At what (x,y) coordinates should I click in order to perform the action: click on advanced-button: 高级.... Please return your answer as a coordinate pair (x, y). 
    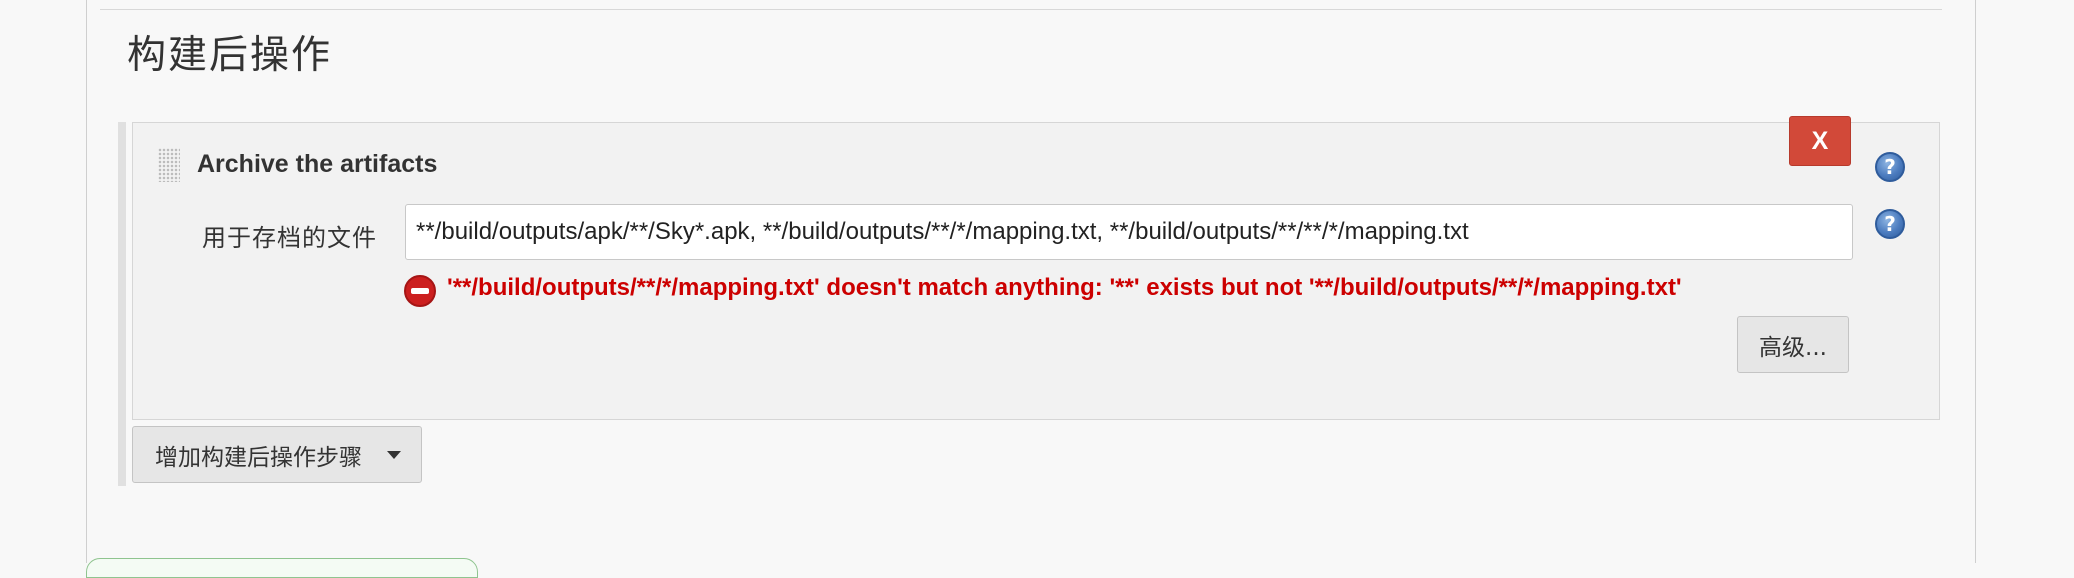
    Looking at the image, I should click on (1793, 344).